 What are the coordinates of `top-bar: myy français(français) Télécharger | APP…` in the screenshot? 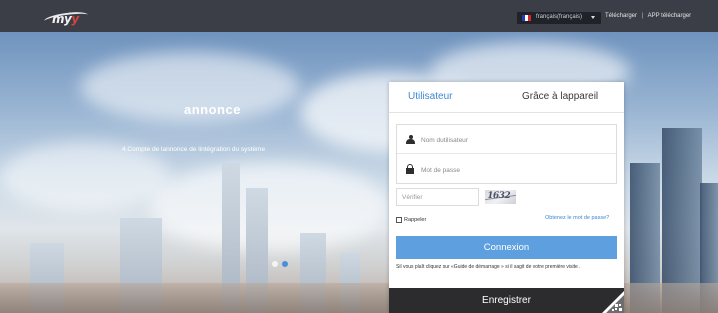 It's located at (359, 16).